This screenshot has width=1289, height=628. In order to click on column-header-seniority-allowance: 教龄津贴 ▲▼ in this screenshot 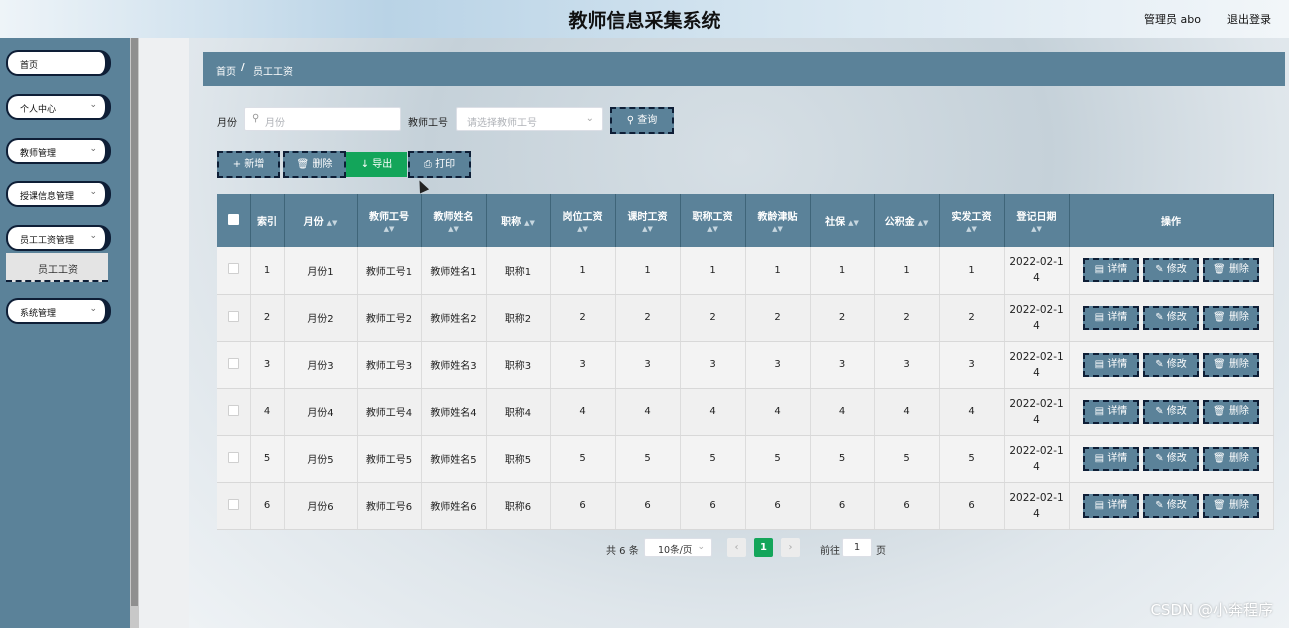, I will do `click(778, 220)`.